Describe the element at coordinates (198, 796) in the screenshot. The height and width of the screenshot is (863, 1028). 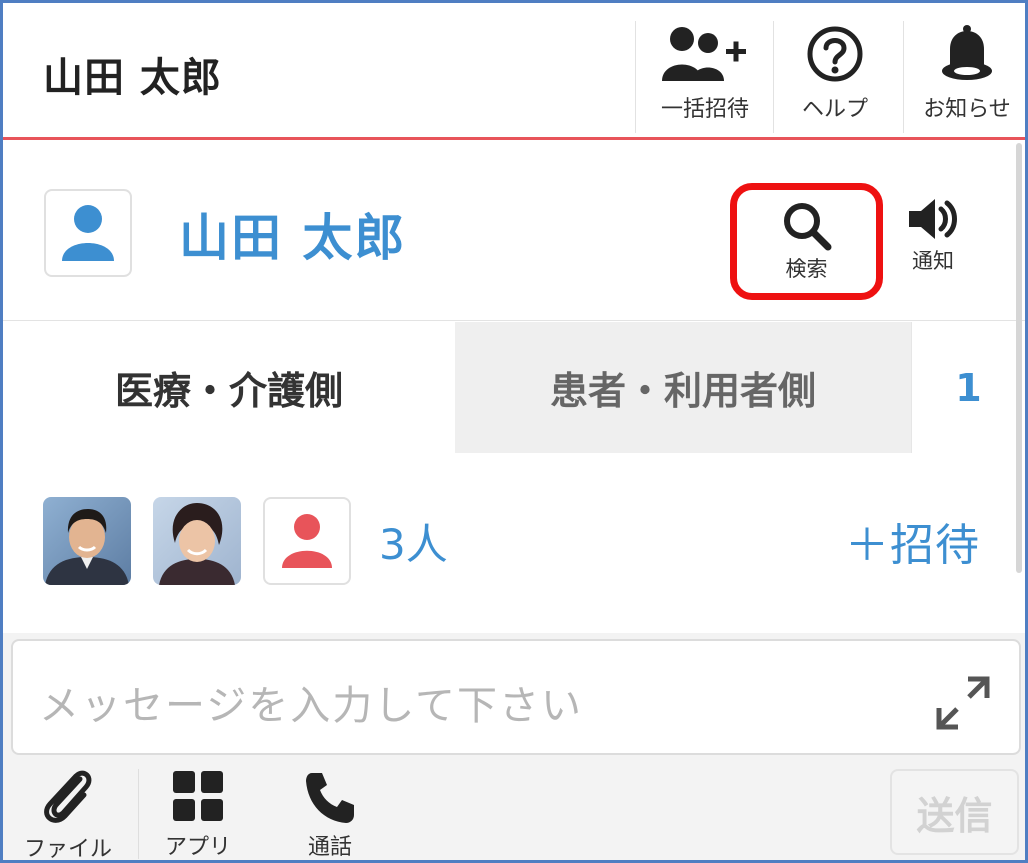
I see `apps-grid-icon` at that location.